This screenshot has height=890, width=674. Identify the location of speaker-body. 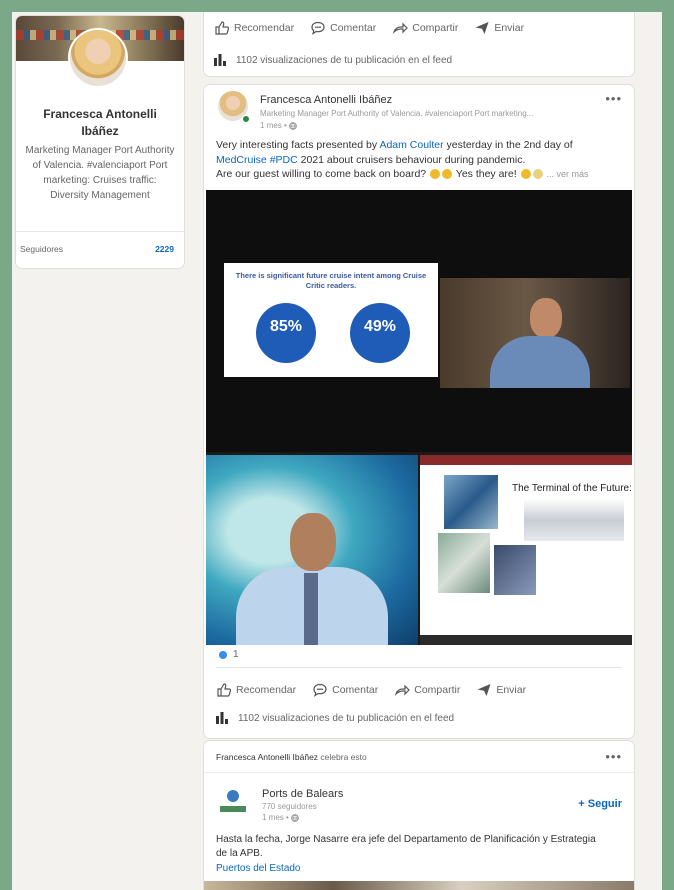
(540, 362).